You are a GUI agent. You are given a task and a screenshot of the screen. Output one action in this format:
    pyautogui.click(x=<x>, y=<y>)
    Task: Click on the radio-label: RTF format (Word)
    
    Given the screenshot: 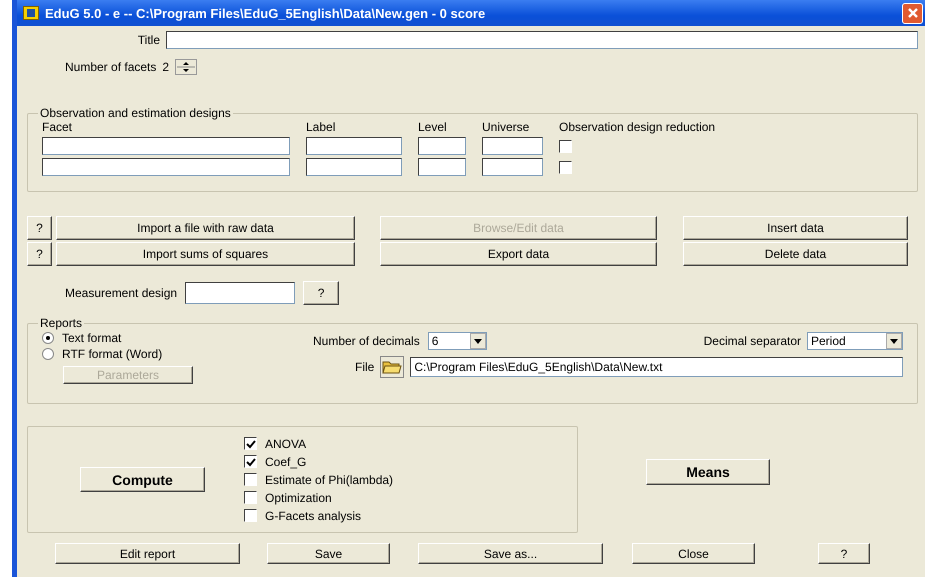 What is the action you would take?
    pyautogui.click(x=112, y=354)
    